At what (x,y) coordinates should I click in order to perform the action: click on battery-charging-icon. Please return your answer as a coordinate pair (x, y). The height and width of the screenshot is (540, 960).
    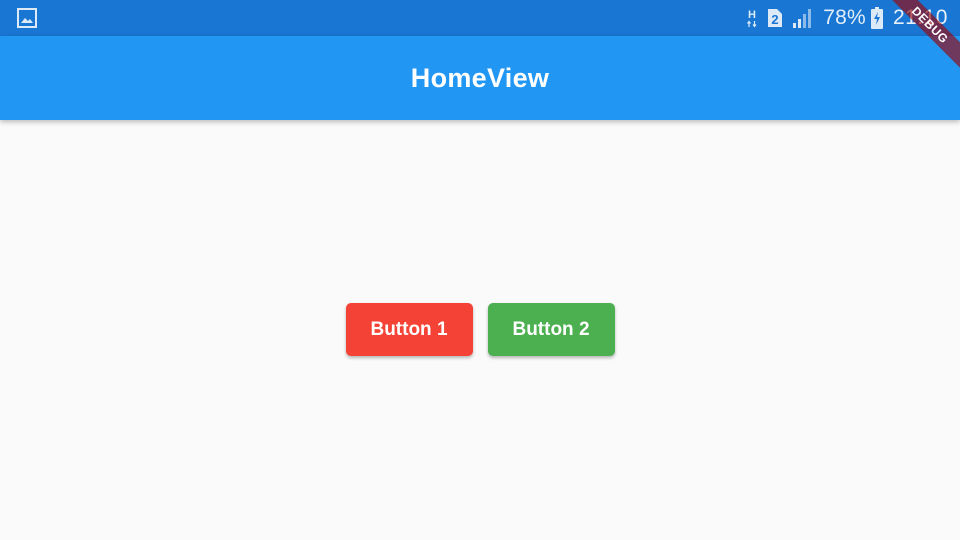
    Looking at the image, I should click on (876, 18).